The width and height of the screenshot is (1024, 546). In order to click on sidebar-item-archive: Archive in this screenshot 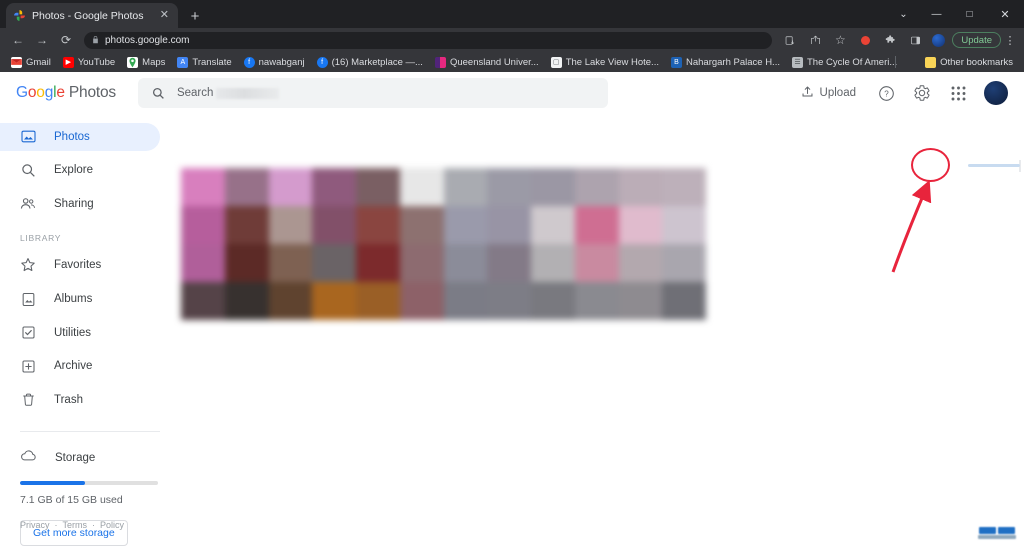, I will do `click(80, 366)`.